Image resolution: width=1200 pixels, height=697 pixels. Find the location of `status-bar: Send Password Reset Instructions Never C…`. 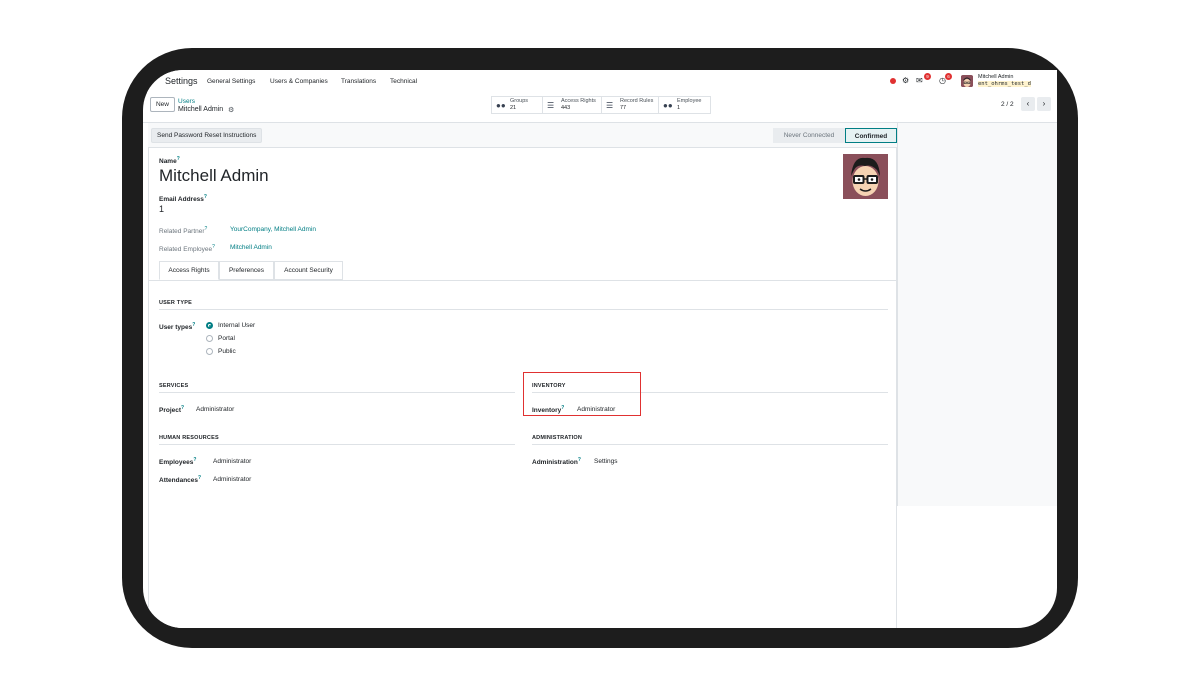

status-bar: Send Password Reset Instructions Never C… is located at coordinates (522, 135).